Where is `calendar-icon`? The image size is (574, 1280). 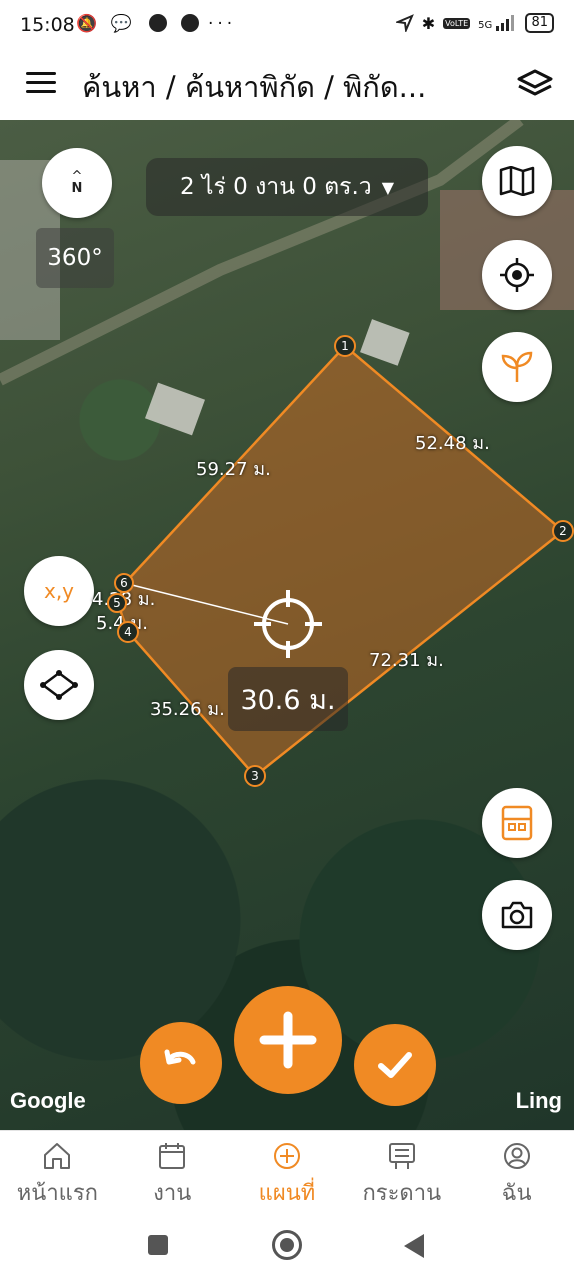
calendar-icon is located at coordinates (172, 1156).